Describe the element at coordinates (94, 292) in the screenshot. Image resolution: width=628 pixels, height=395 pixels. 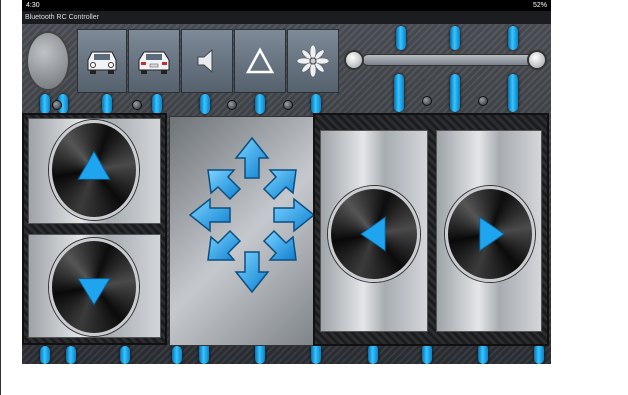
I see `arrow-down-icon` at that location.